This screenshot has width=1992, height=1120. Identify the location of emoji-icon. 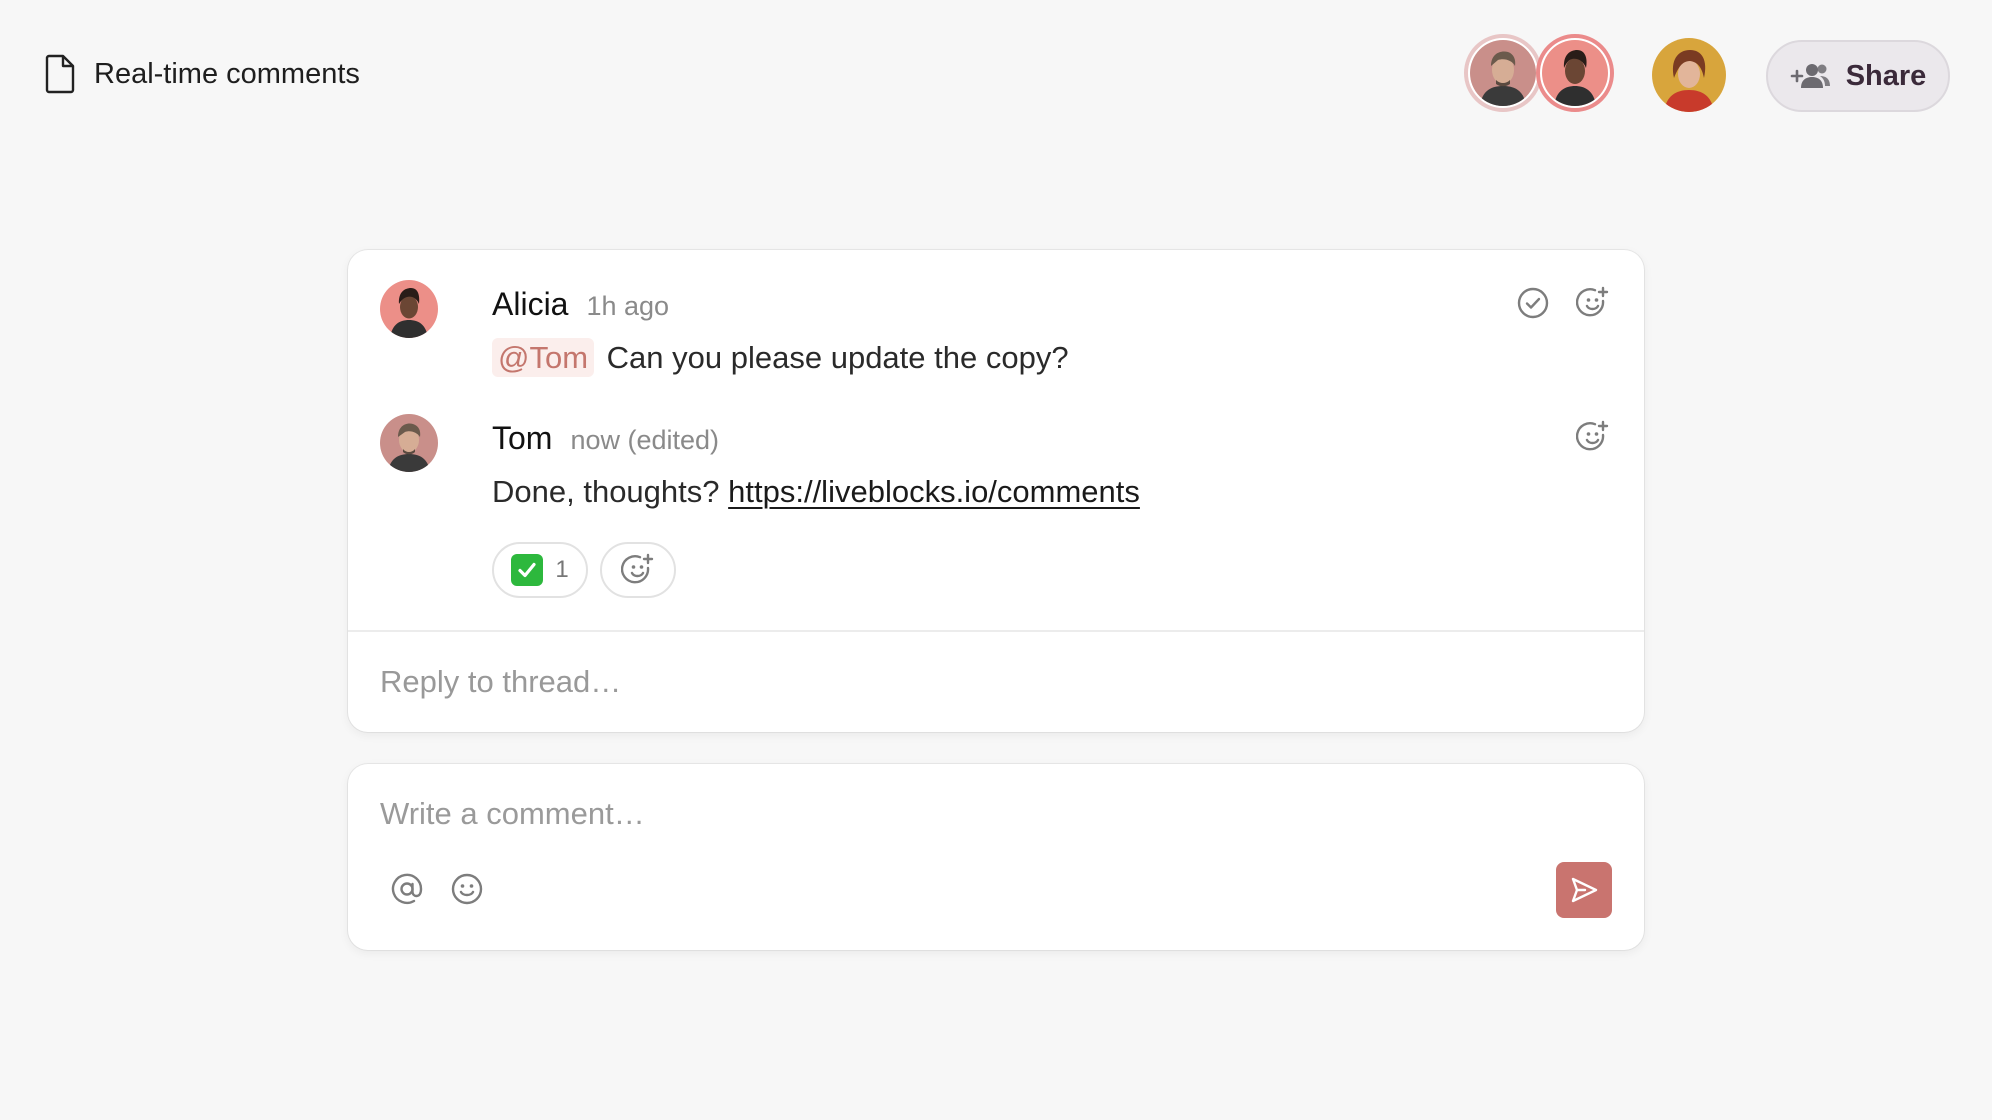
(467, 889).